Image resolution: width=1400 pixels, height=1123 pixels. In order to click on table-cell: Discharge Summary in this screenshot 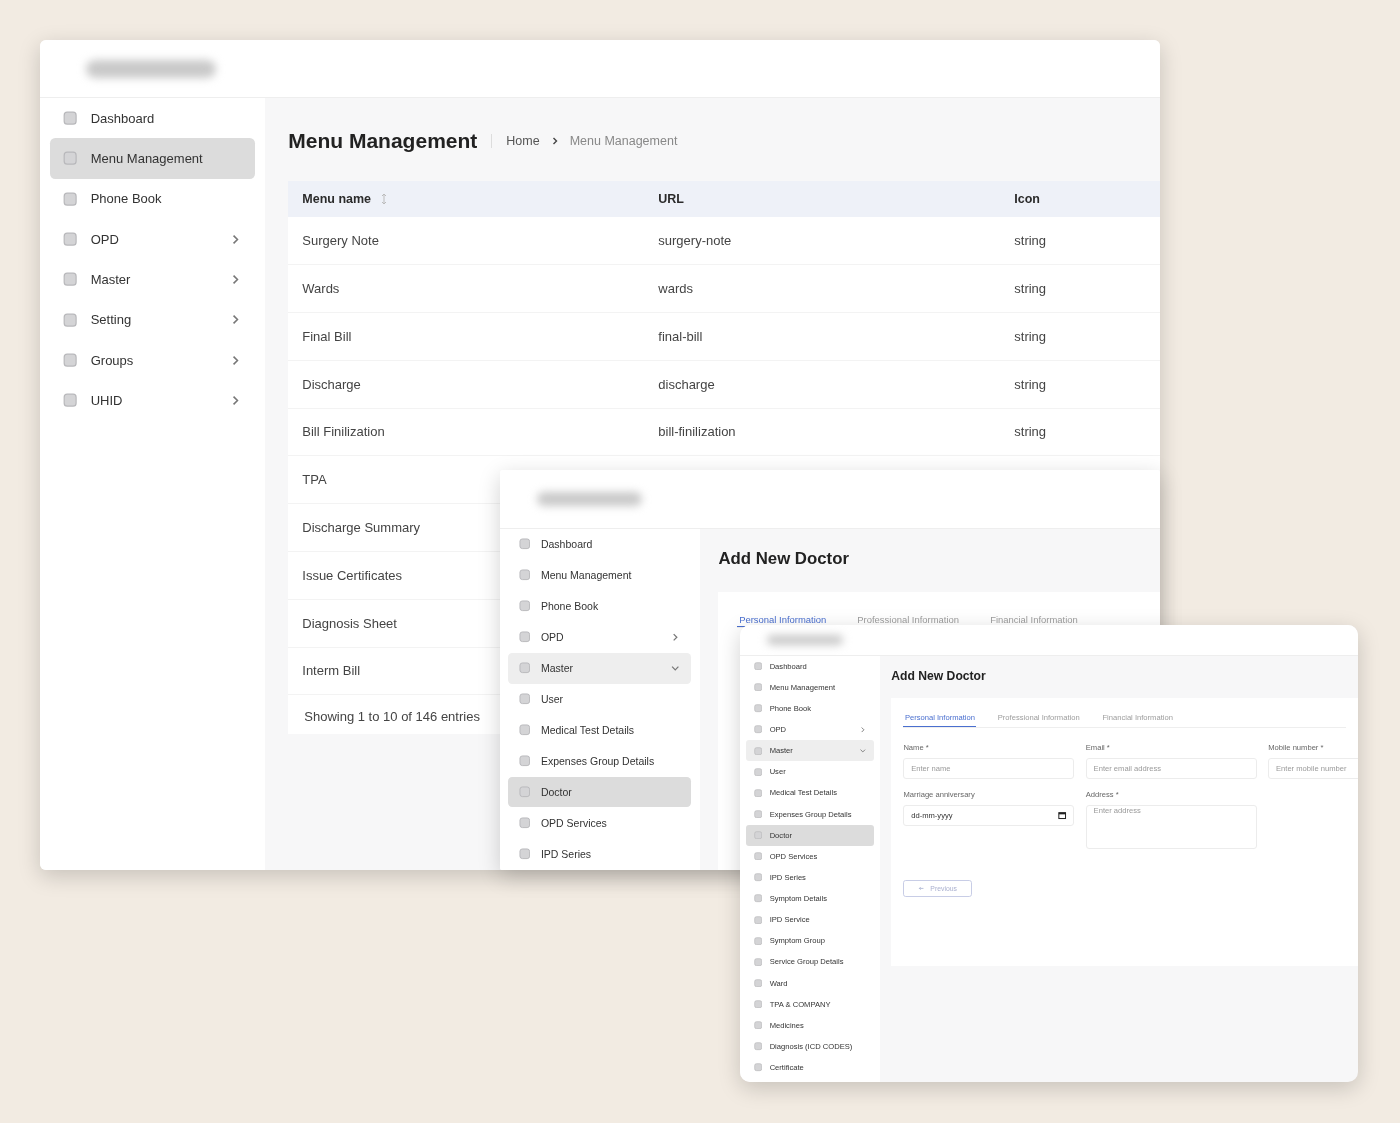, I will do `click(361, 528)`.